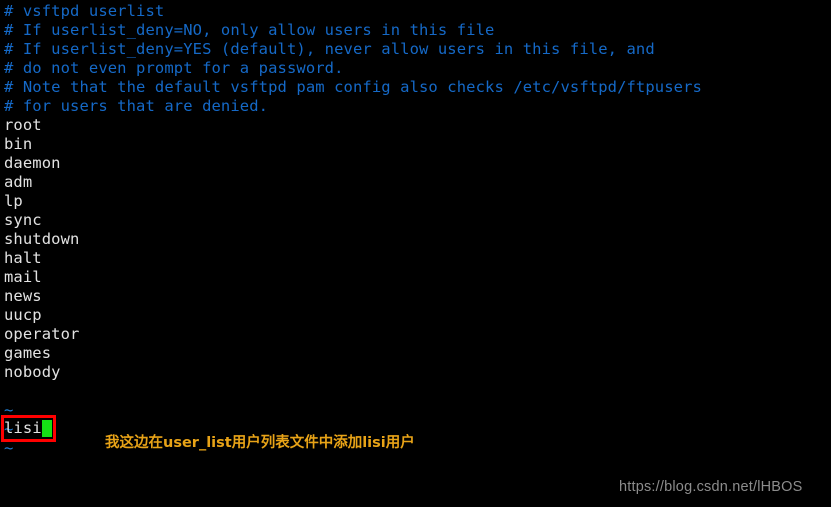 This screenshot has width=831, height=507. Describe the element at coordinates (32, 163) in the screenshot. I see `user-entry-line: daemon` at that location.